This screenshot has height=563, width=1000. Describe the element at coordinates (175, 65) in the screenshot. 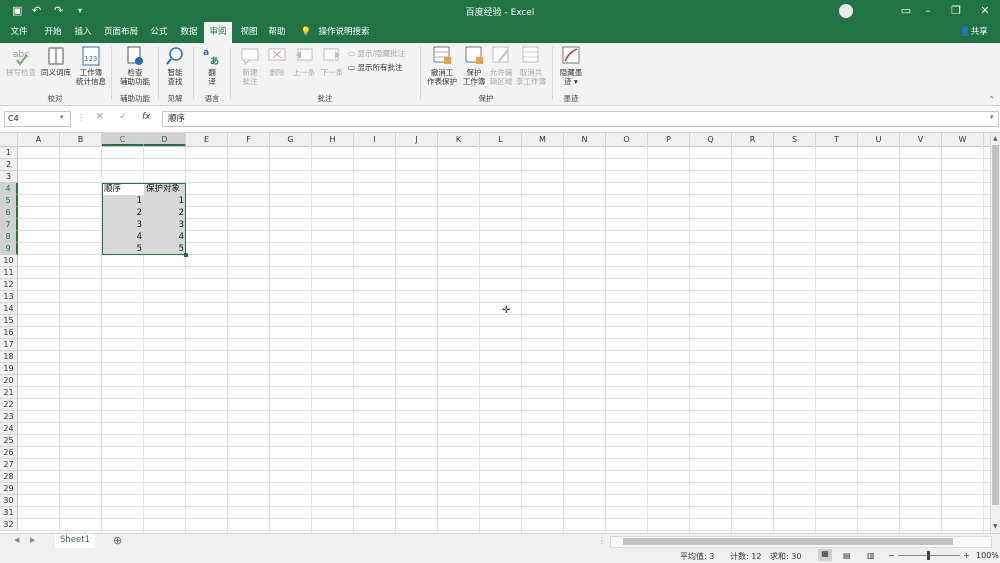

I see `smart-lookup-button: 智能 查找` at that location.